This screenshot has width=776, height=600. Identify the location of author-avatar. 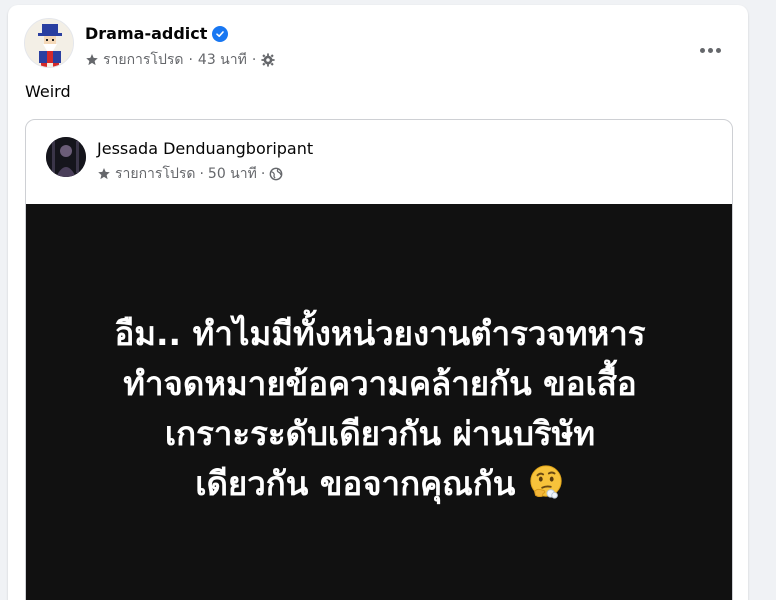
(49, 43).